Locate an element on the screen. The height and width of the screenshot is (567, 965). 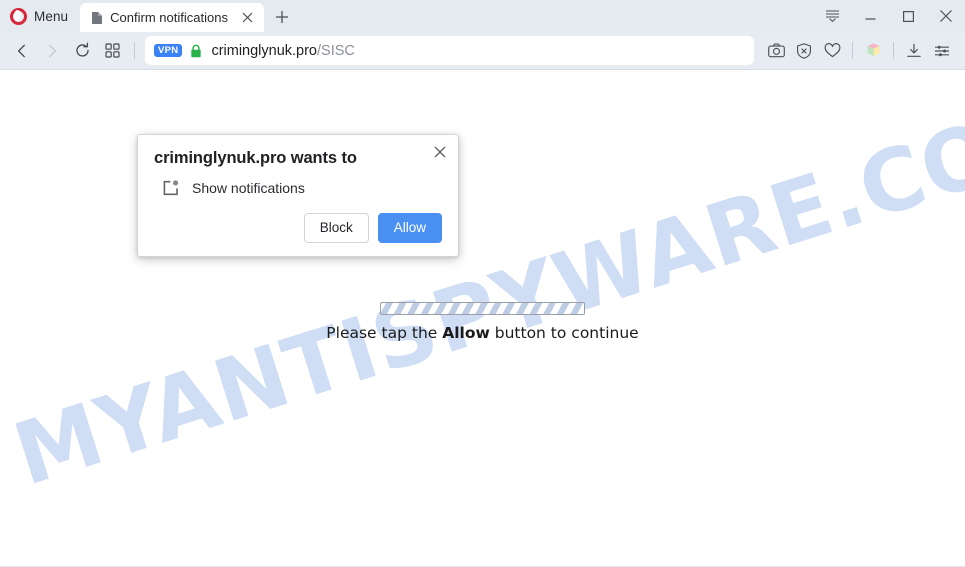
address-bar: VPN criminglynuk.pro/SISC is located at coordinates (449, 50).